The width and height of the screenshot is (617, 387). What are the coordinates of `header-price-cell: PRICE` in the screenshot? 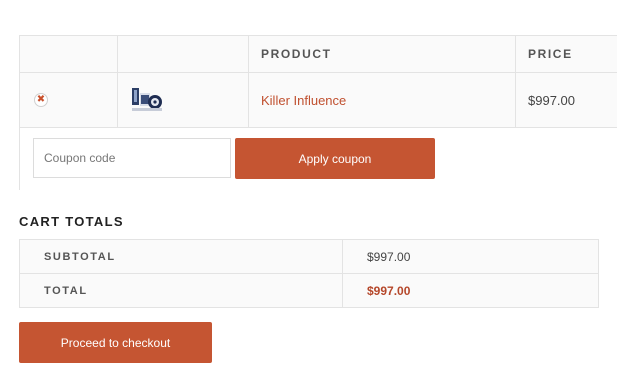 It's located at (566, 54).